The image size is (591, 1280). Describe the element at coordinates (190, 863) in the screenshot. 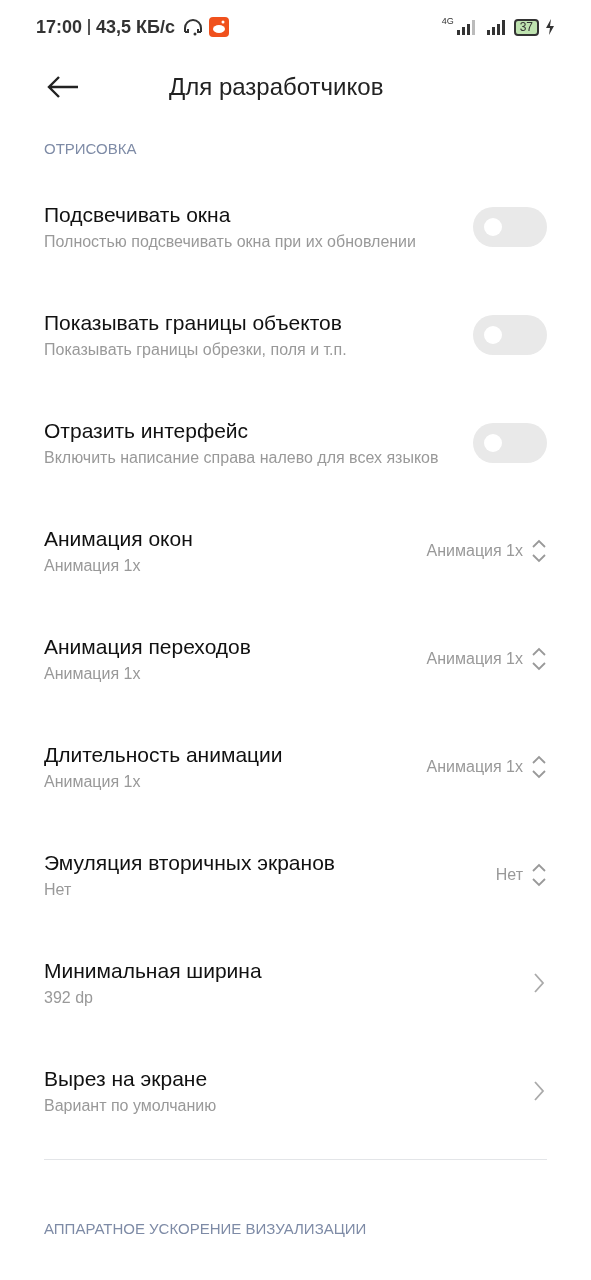

I see `setting-title: Эмуляция вторичных экранов` at that location.